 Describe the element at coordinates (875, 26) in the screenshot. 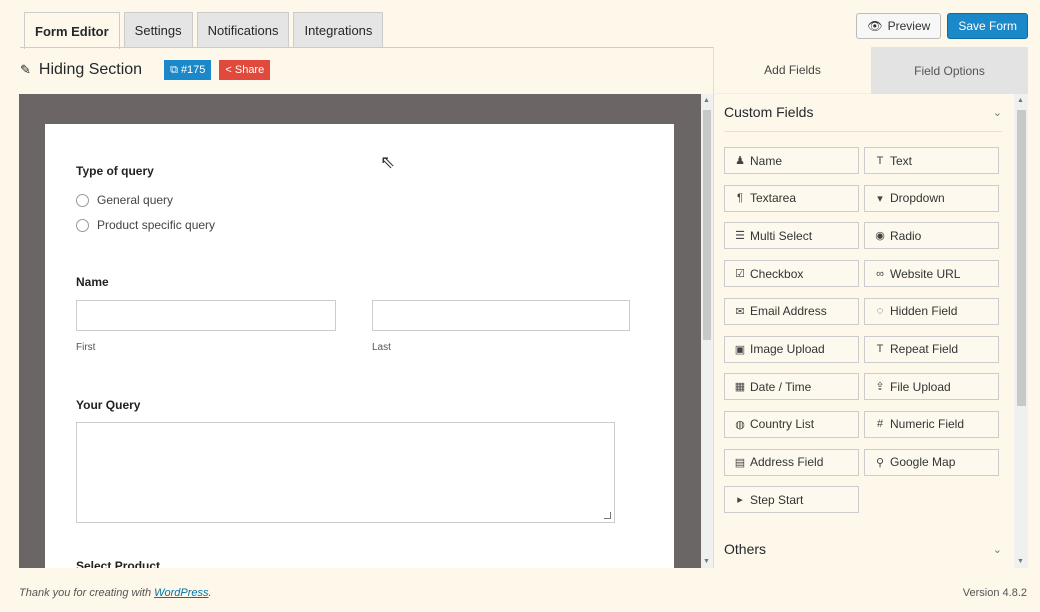

I see `eye-icon: 👁` at that location.